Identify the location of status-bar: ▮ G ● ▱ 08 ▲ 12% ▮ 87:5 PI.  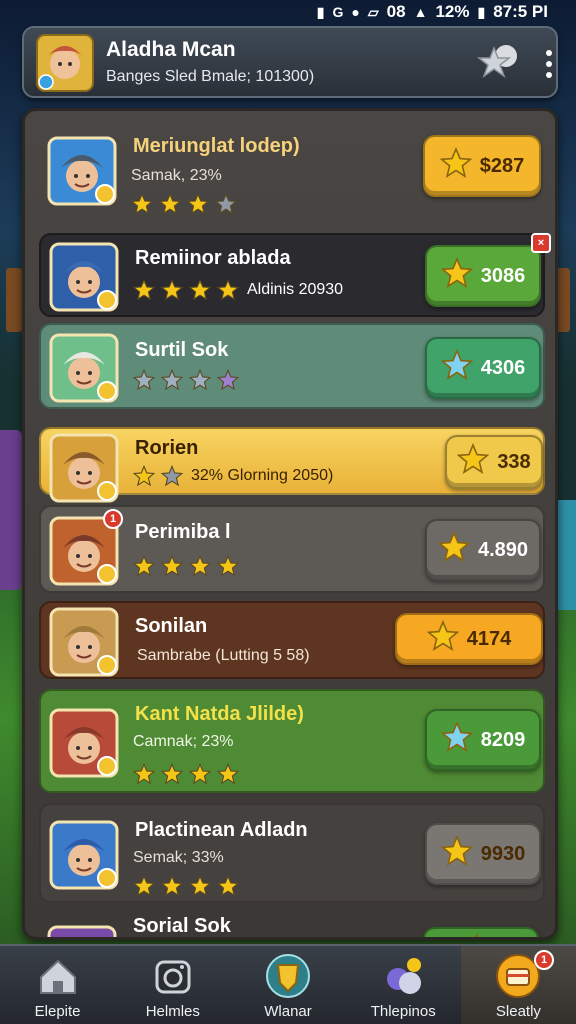
(288, 12).